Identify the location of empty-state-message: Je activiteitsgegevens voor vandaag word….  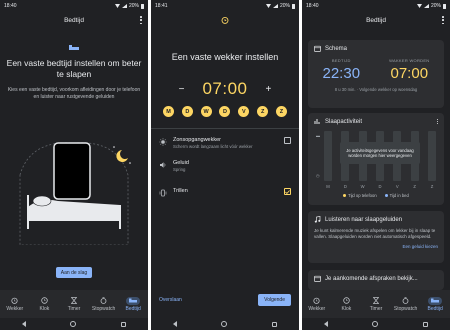
(380, 153).